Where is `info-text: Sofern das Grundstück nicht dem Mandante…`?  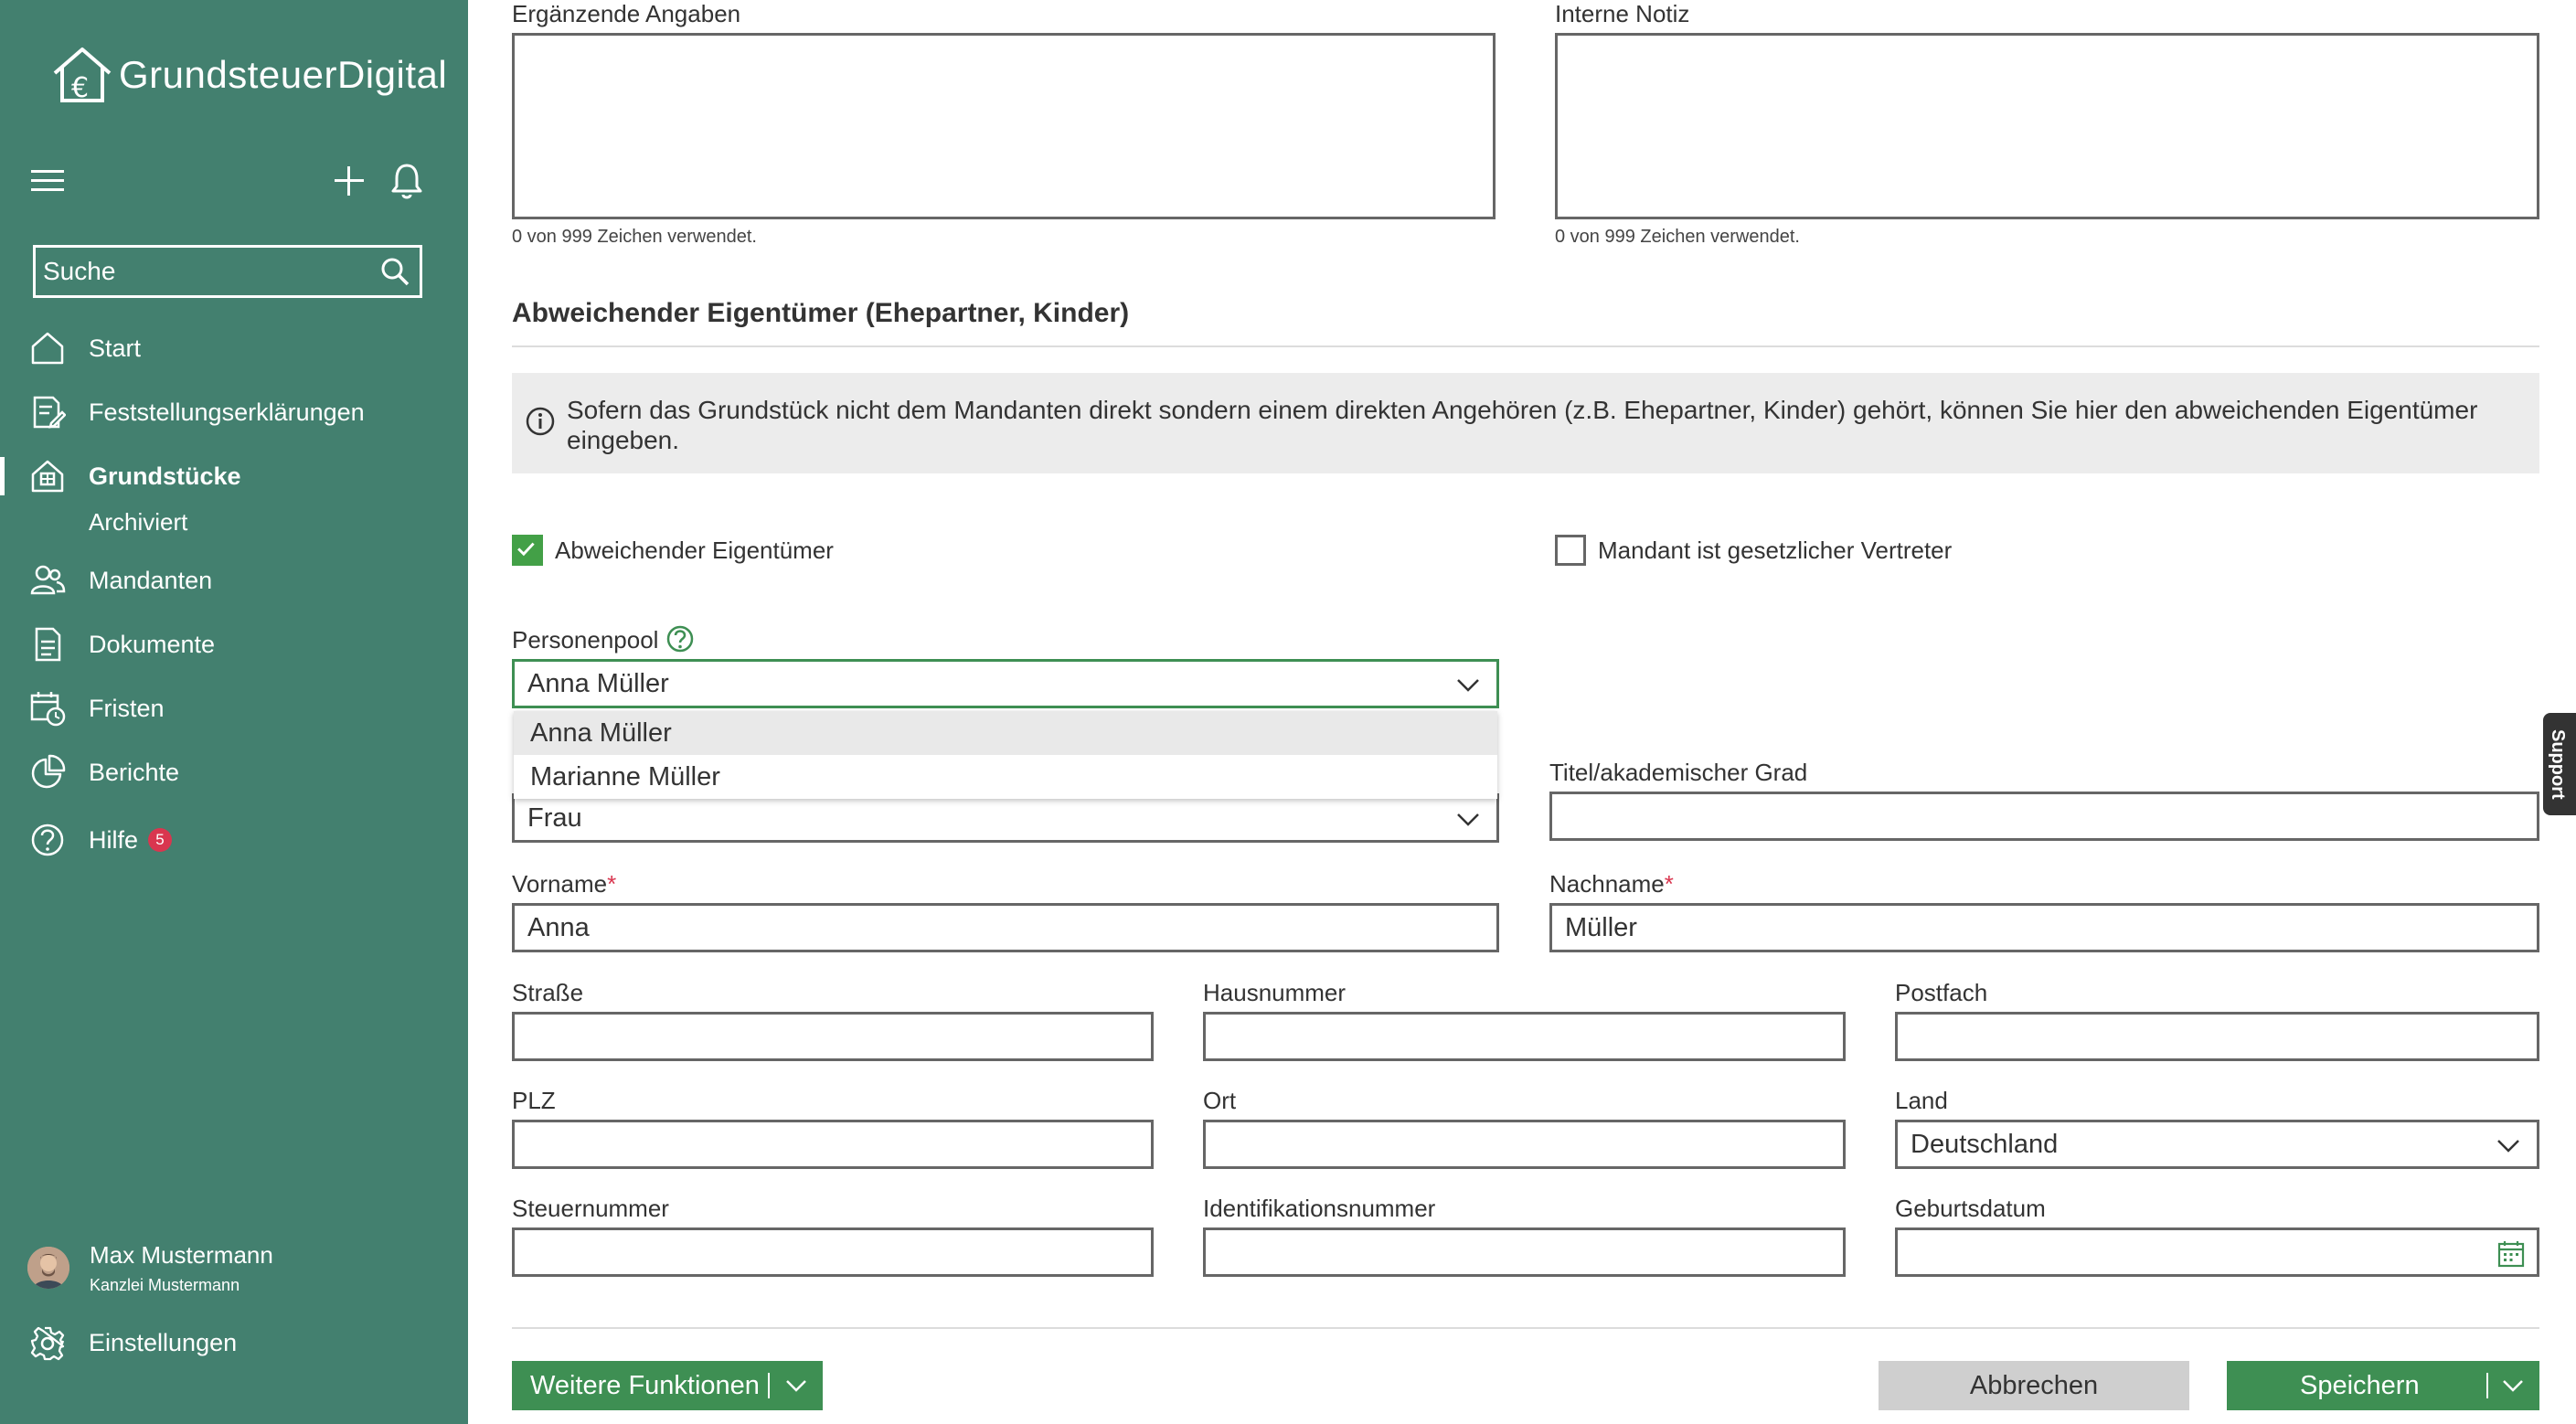
info-text: Sofern das Grundstück nicht dem Mandante… is located at coordinates (1522, 425).